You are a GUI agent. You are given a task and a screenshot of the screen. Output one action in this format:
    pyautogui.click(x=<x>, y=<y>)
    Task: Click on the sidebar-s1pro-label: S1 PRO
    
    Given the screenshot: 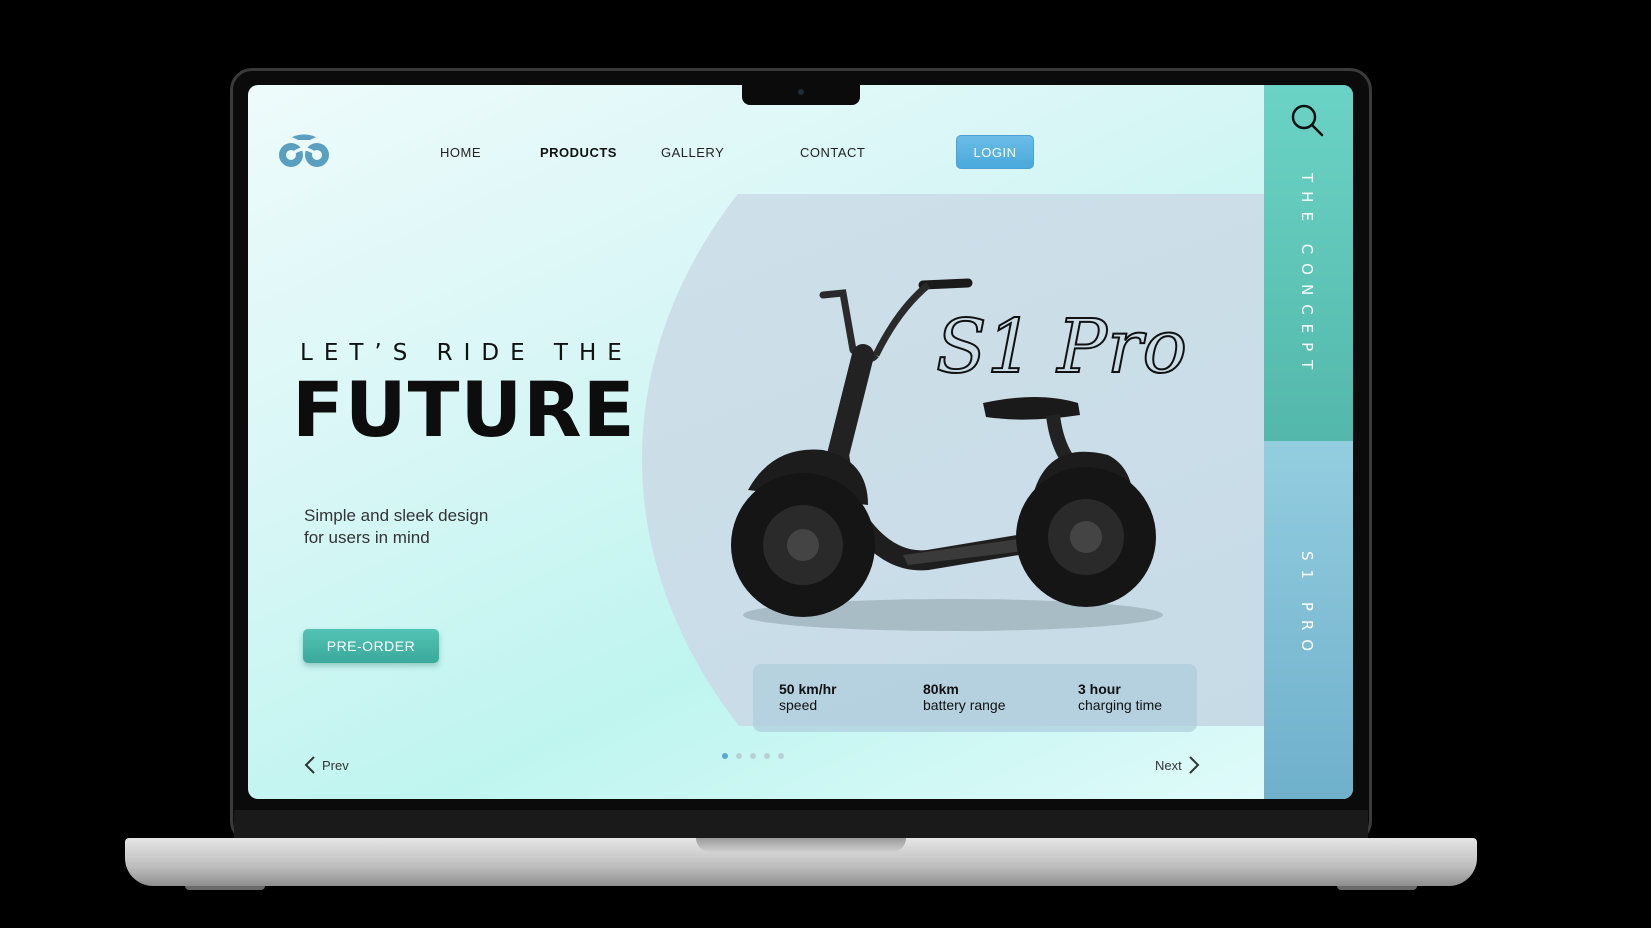 What is the action you would take?
    pyautogui.click(x=1307, y=606)
    